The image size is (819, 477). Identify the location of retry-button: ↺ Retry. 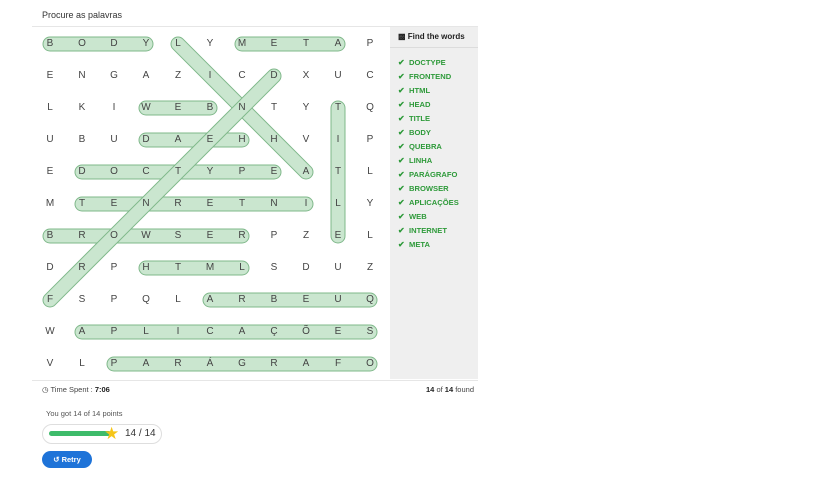
(67, 459).